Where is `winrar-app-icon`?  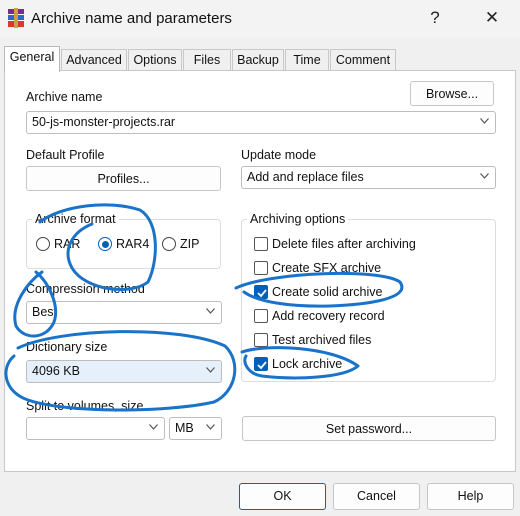
winrar-app-icon is located at coordinates (16, 18).